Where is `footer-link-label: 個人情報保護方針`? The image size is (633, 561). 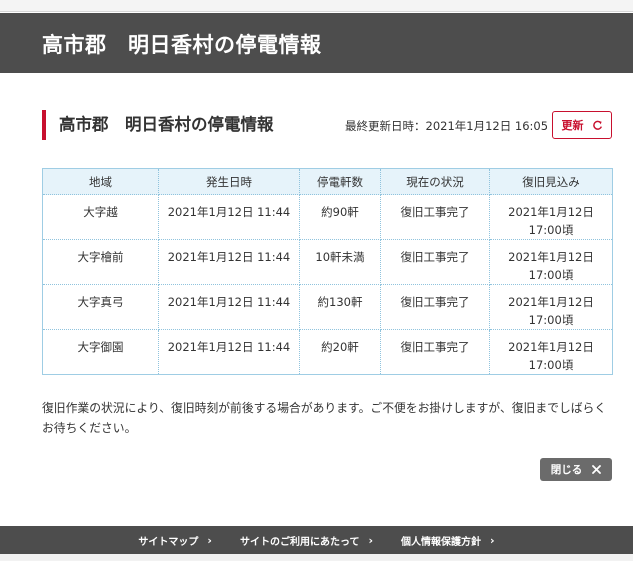
footer-link-label: 個人情報保護方針 is located at coordinates (441, 542).